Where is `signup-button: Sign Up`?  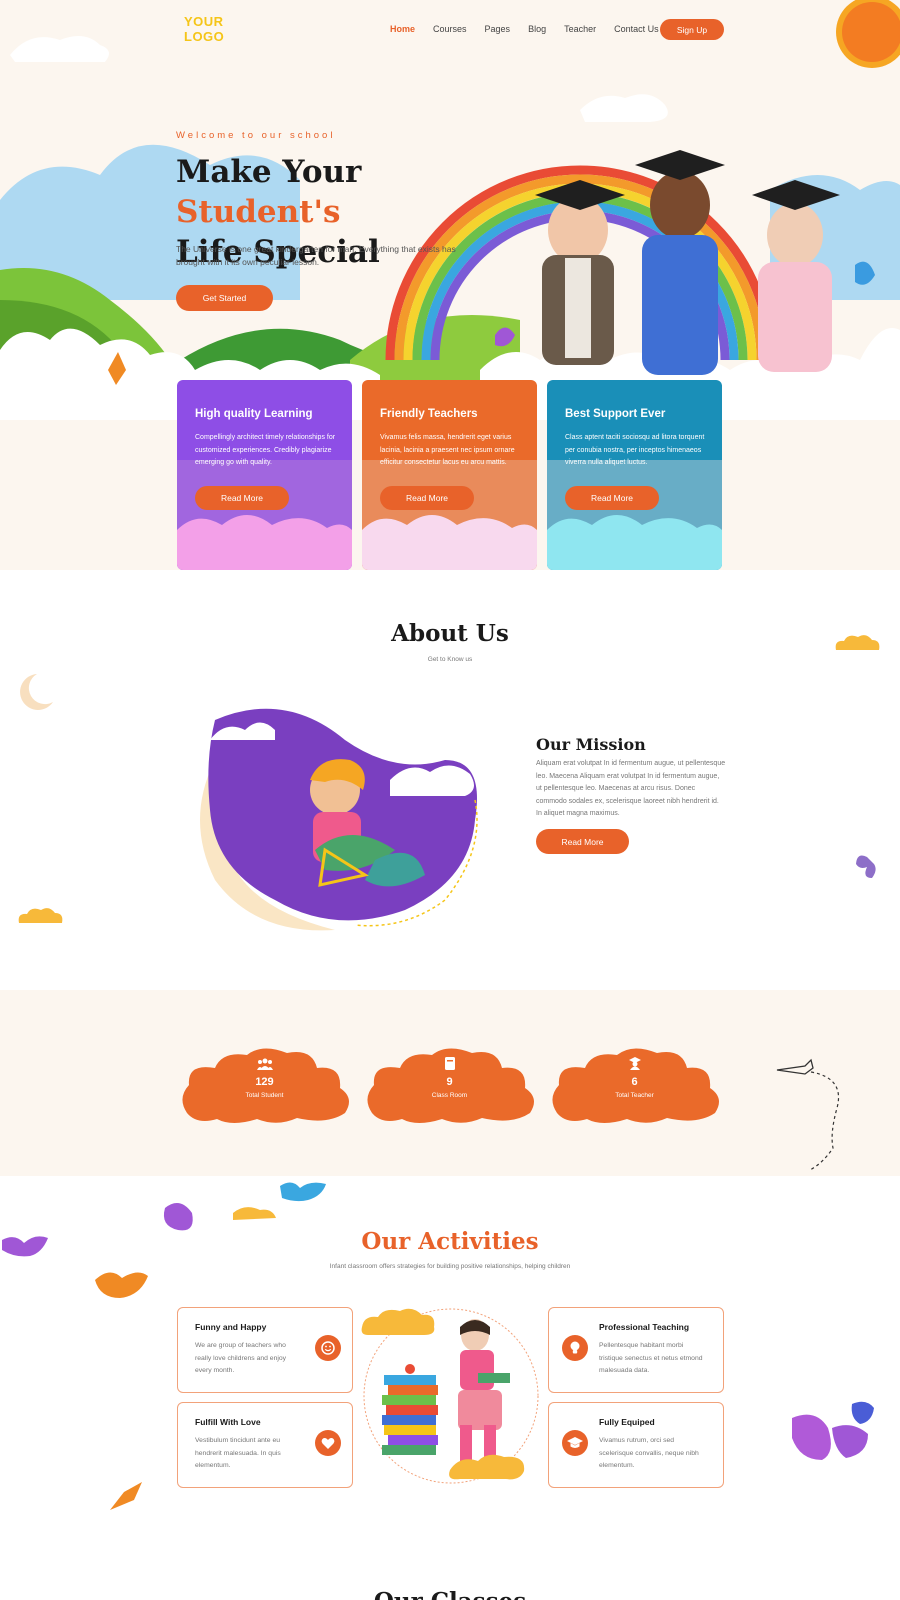
signup-button: Sign Up is located at coordinates (692, 29).